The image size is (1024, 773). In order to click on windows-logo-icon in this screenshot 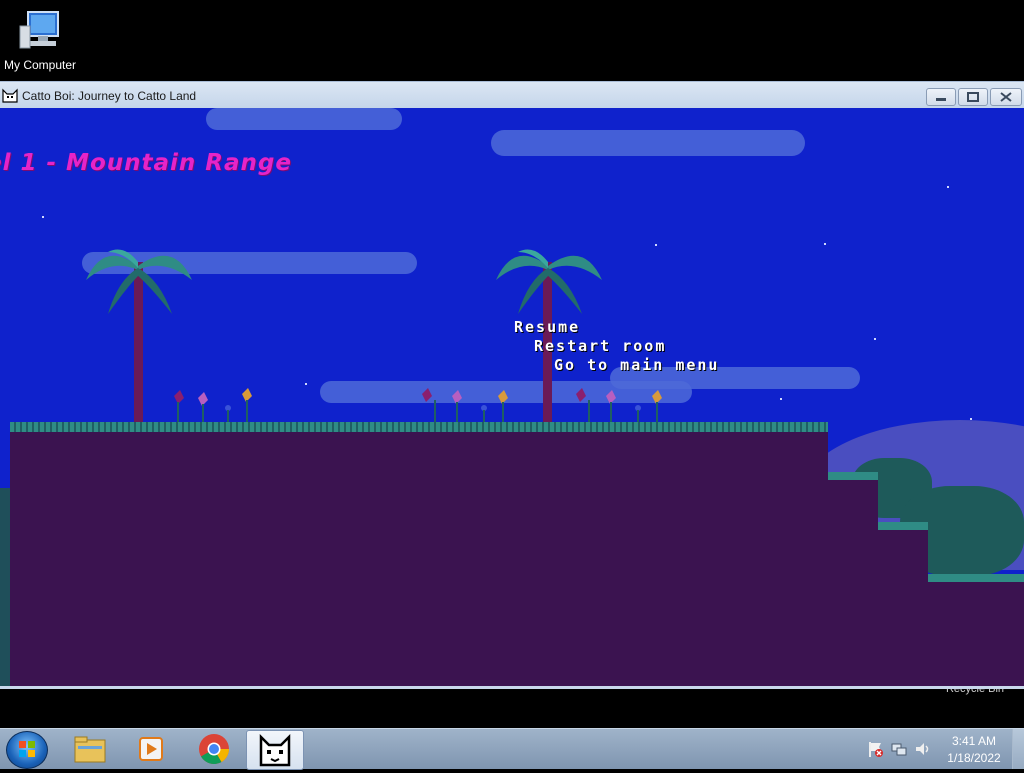, I will do `click(27, 749)`.